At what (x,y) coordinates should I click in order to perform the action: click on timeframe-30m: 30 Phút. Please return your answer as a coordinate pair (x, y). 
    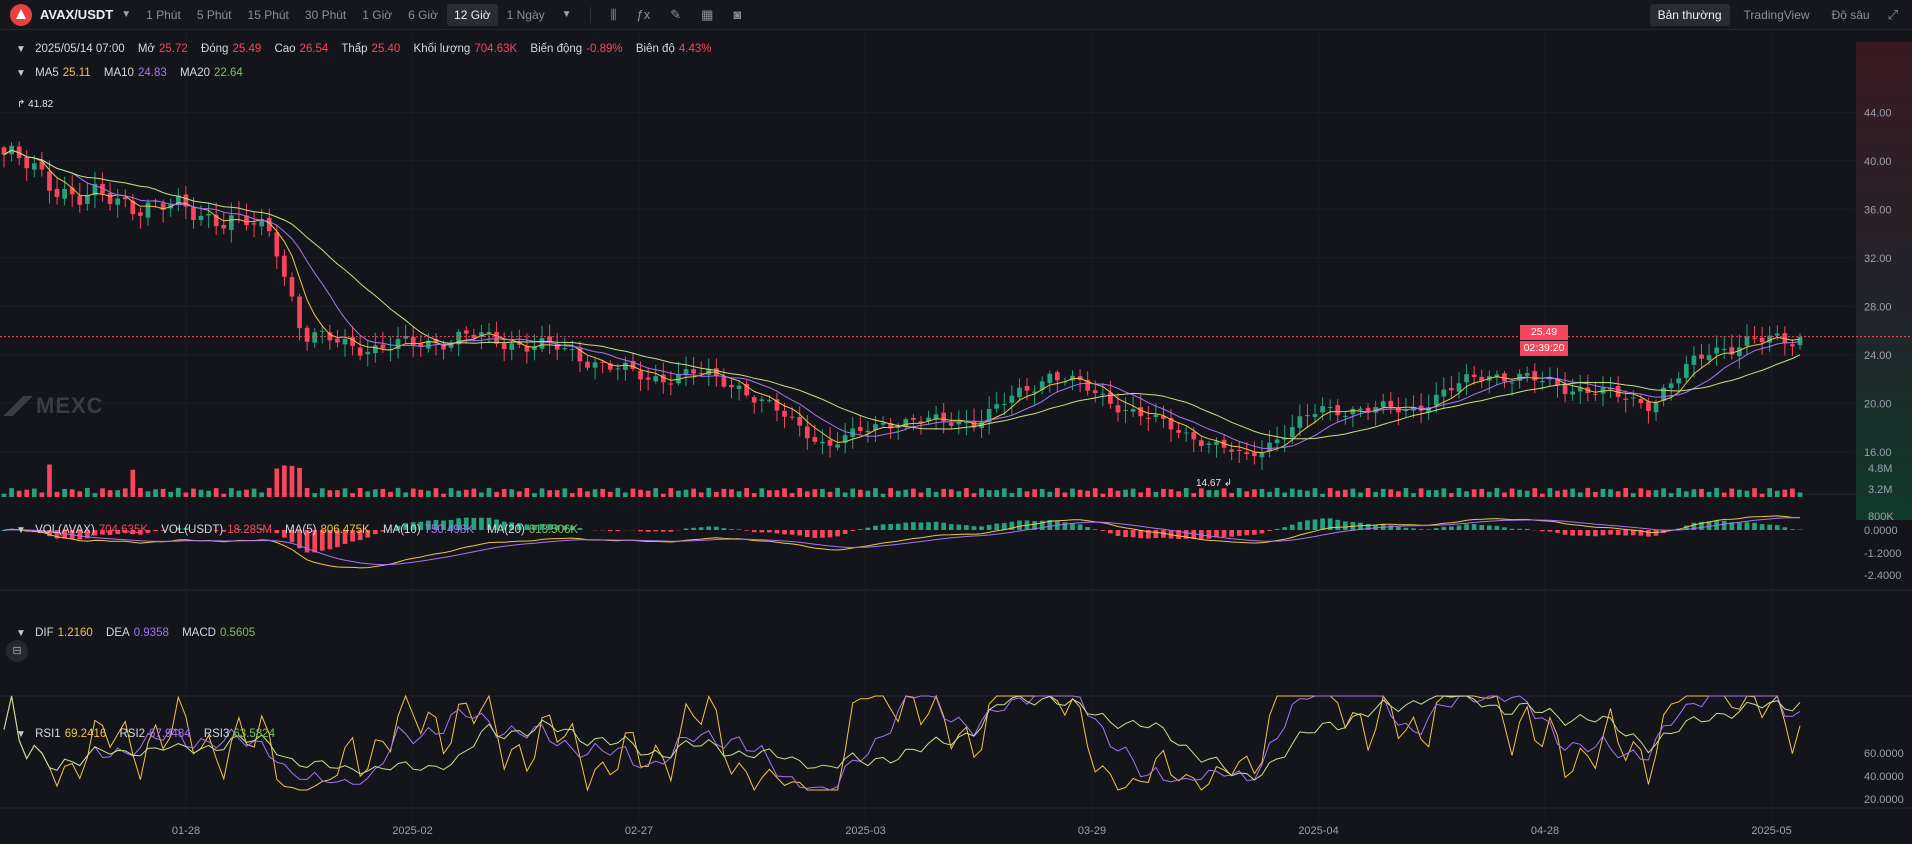
    Looking at the image, I should click on (325, 15).